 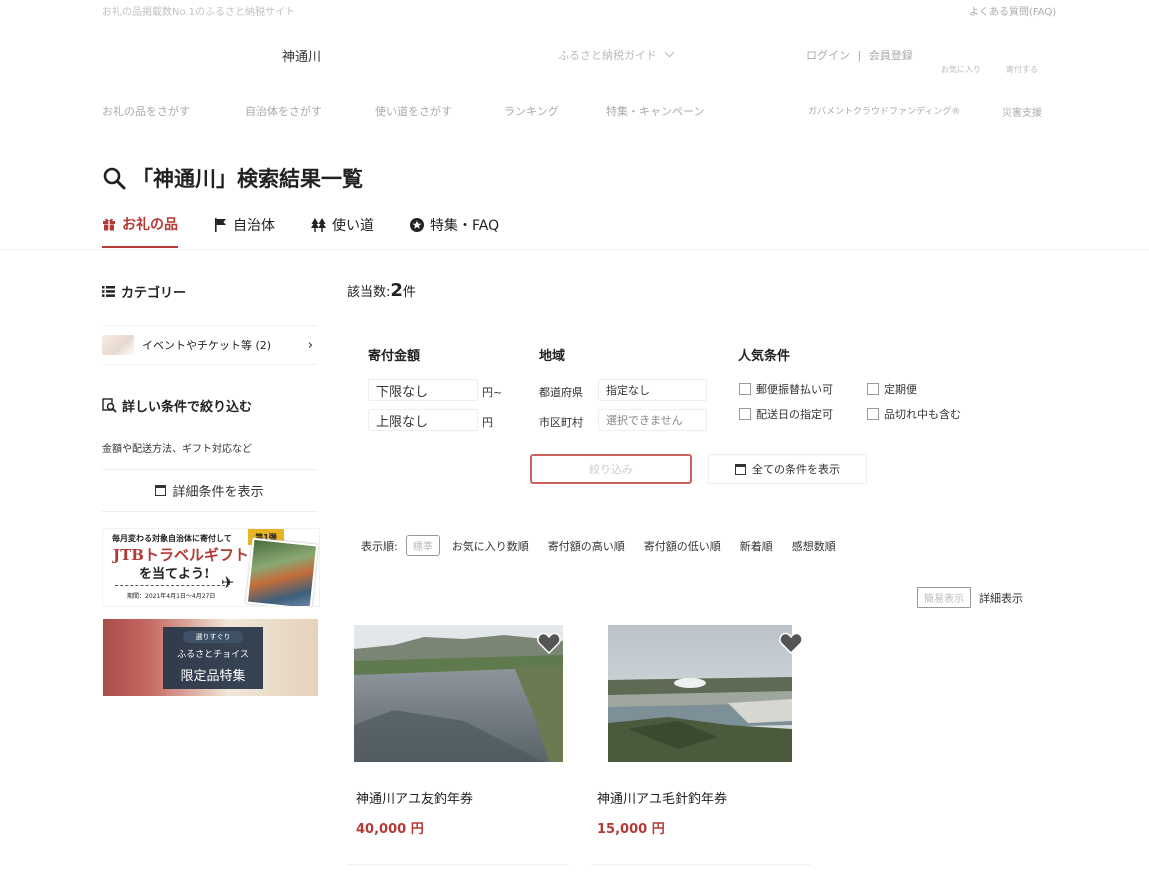 I want to click on tab-uses: 使い道, so click(x=342, y=231).